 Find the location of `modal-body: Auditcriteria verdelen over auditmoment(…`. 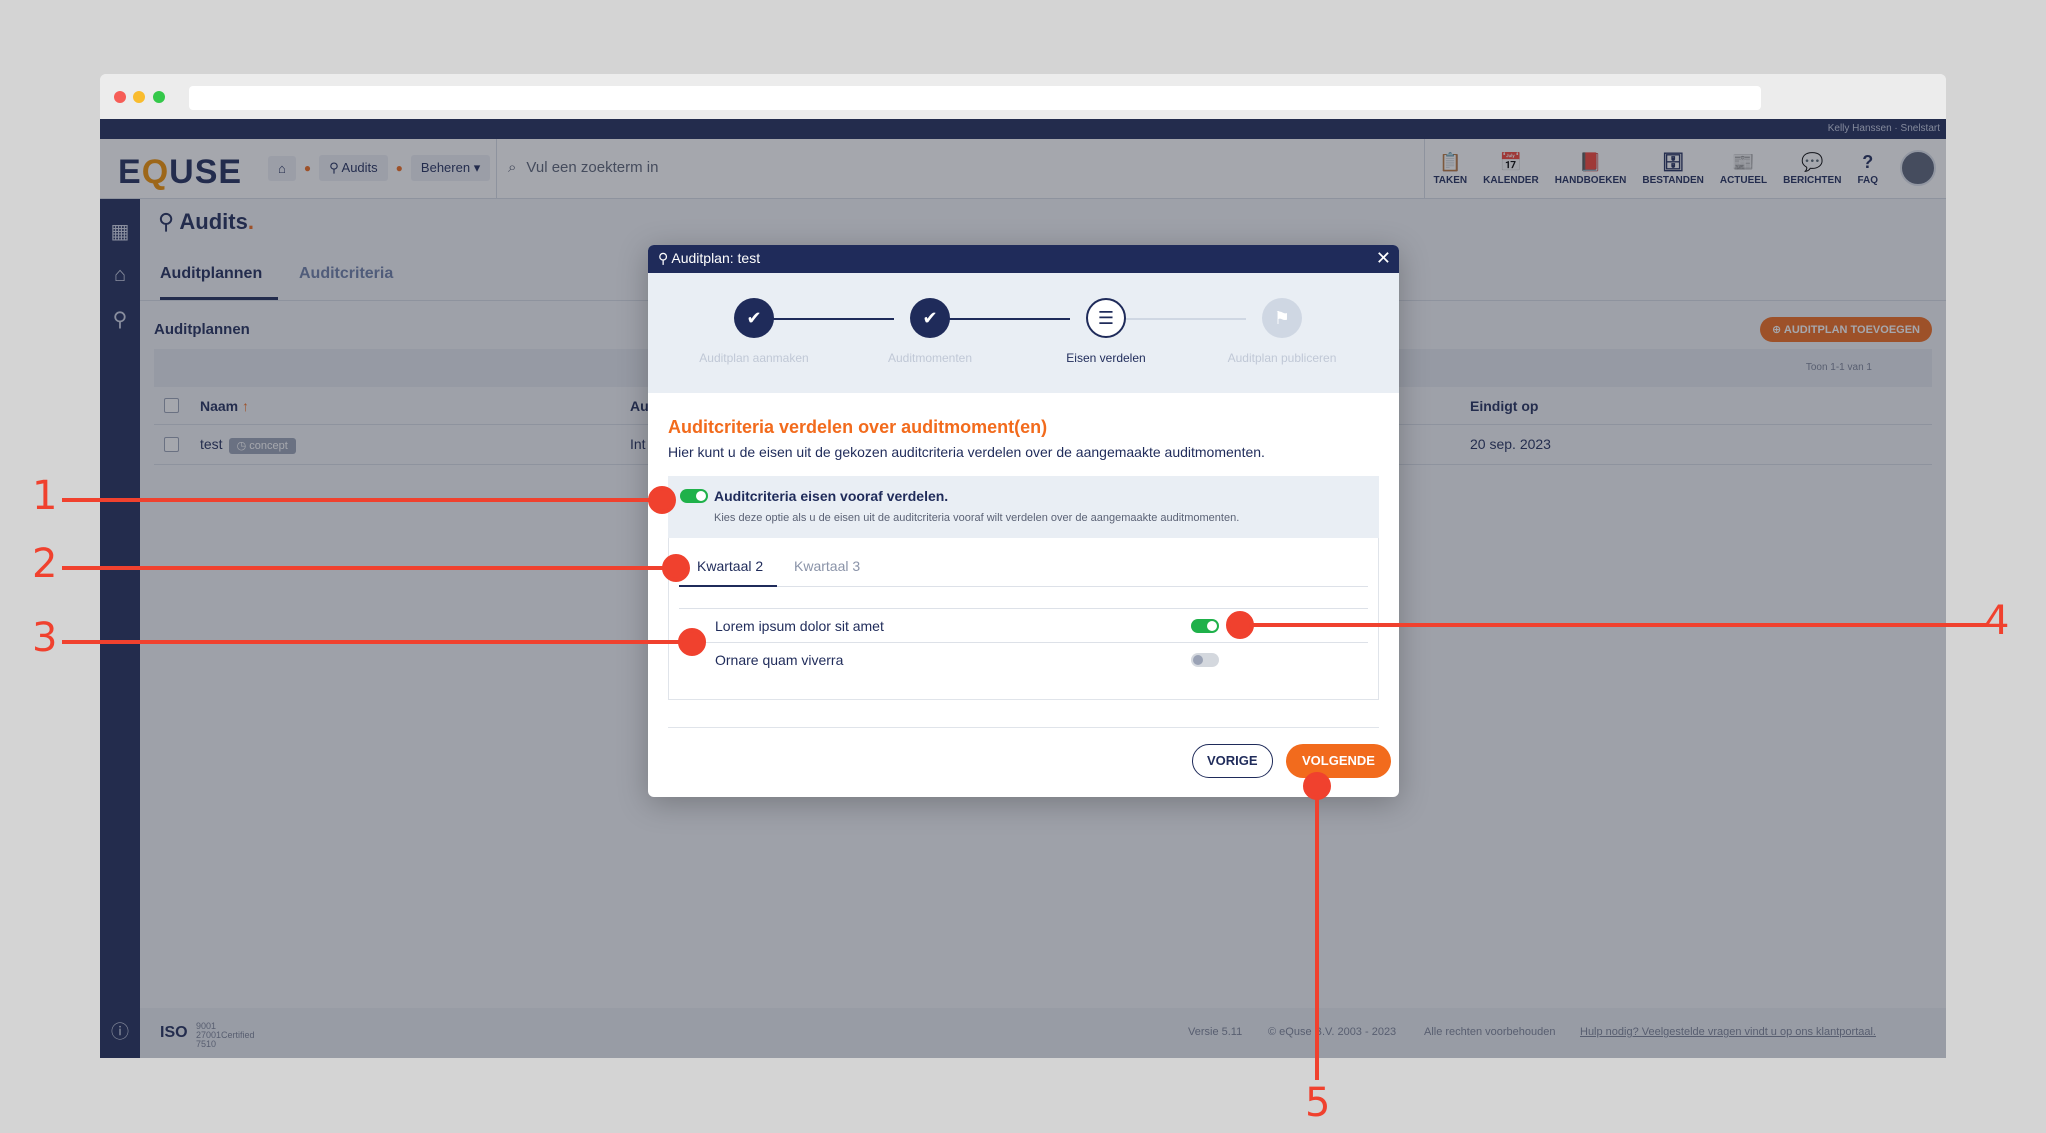

modal-body: Auditcriteria verdelen over auditmoment(… is located at coordinates (1023, 546).